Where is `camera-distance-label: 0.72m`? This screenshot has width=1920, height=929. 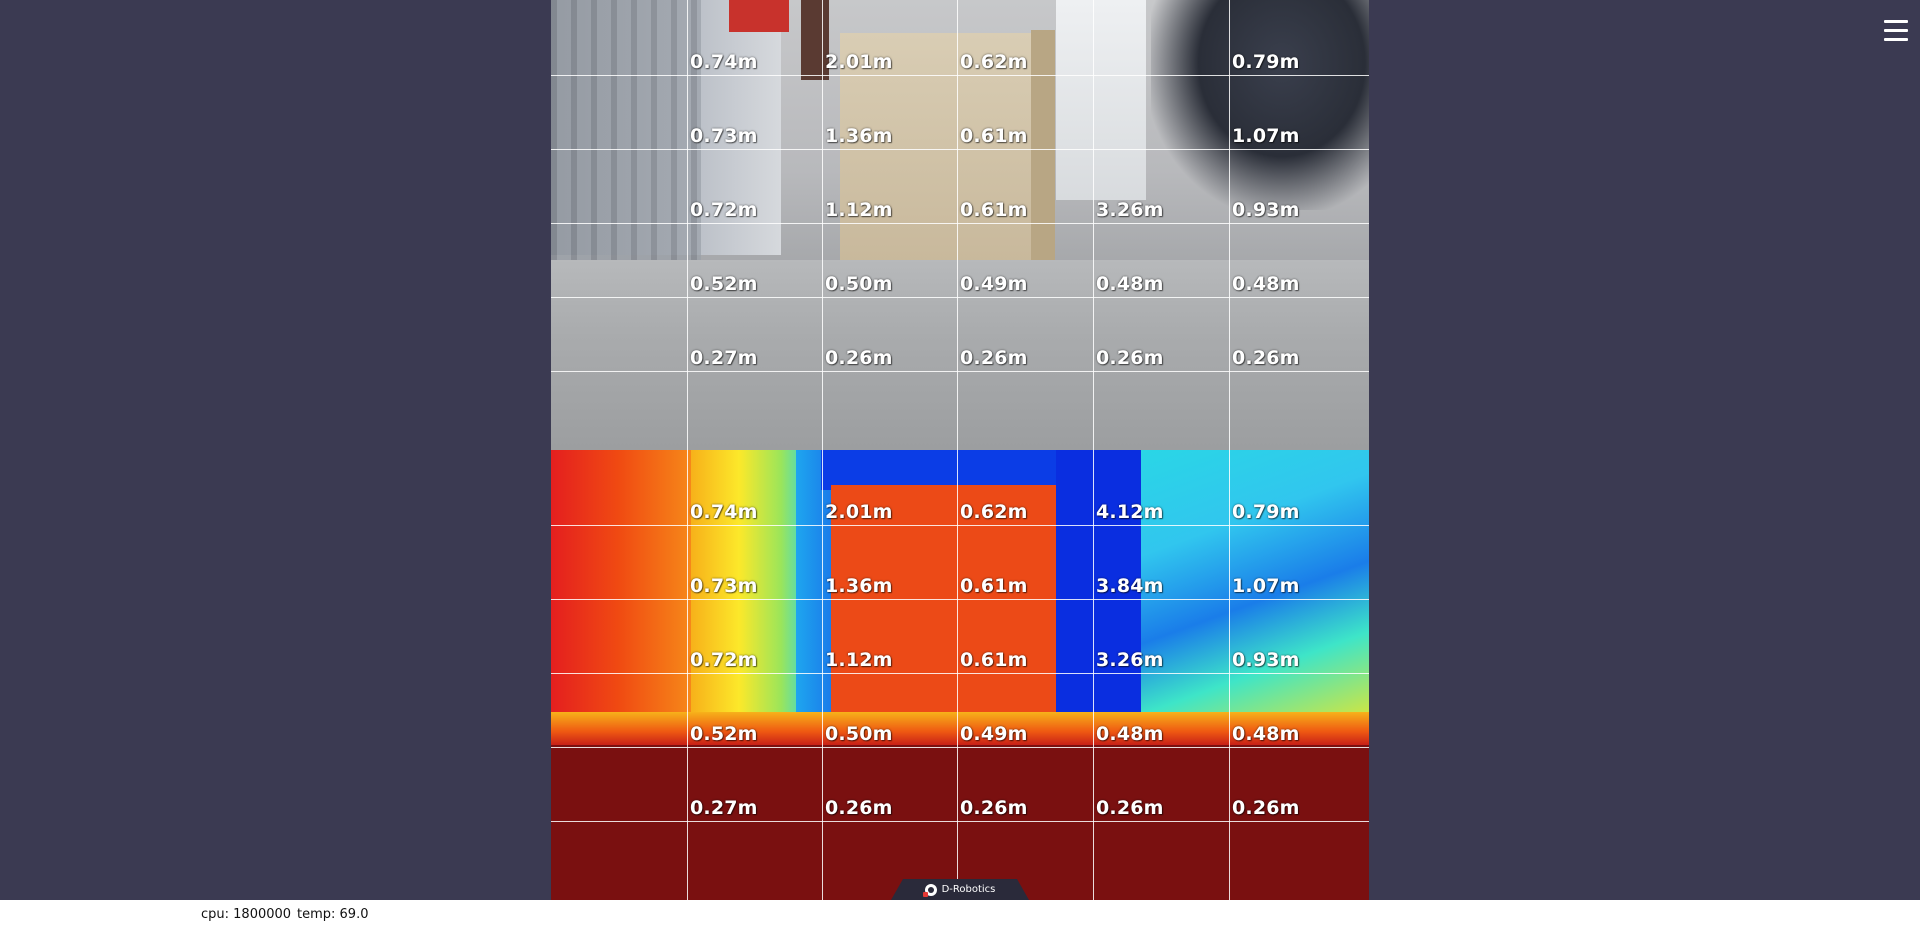 camera-distance-label: 0.72m is located at coordinates (724, 210).